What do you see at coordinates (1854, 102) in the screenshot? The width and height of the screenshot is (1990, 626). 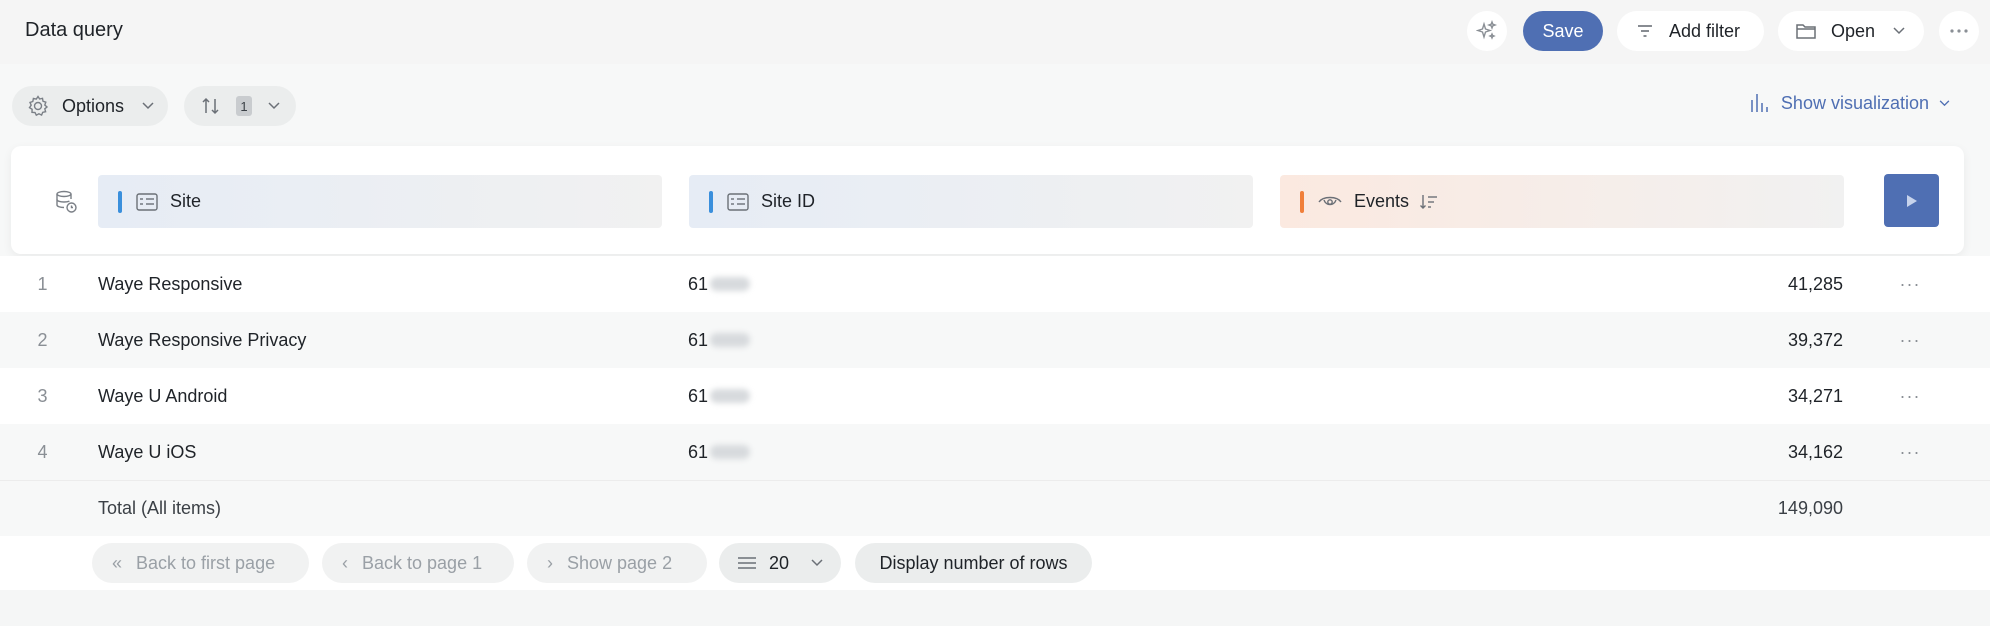 I see `show-visualization-label: Show visualization` at bounding box center [1854, 102].